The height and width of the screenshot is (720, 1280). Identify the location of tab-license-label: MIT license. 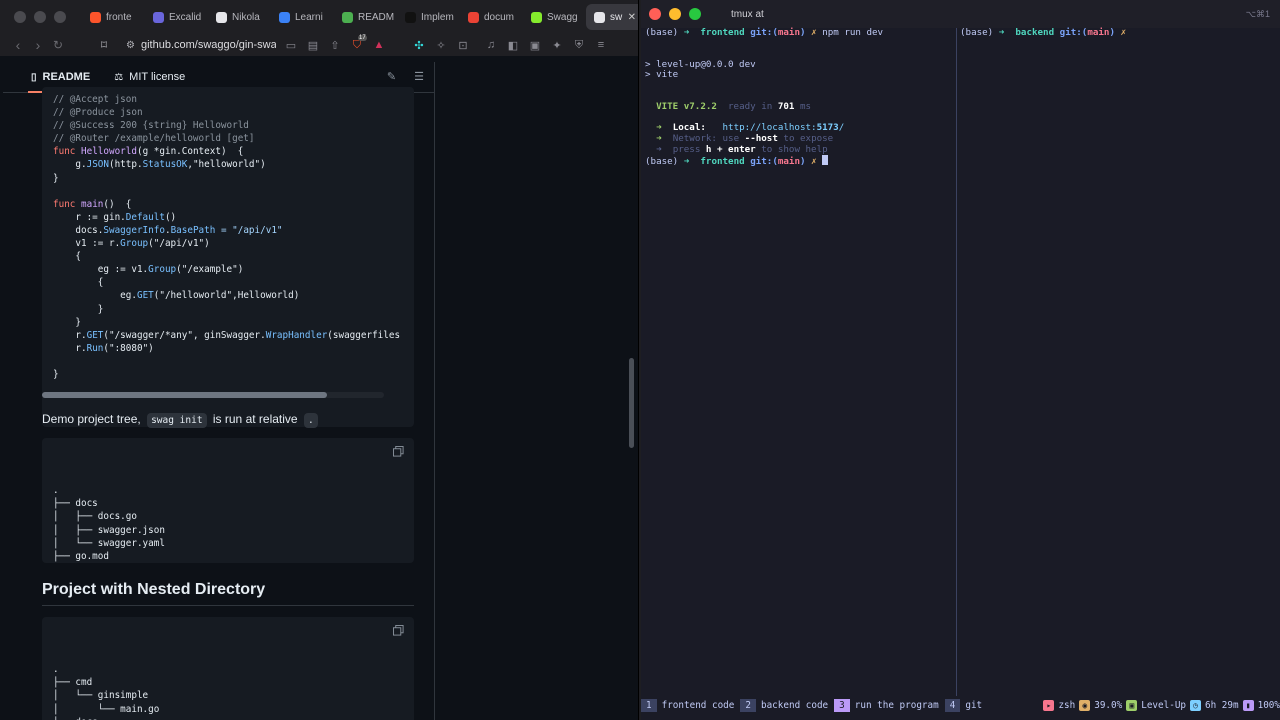
(157, 77).